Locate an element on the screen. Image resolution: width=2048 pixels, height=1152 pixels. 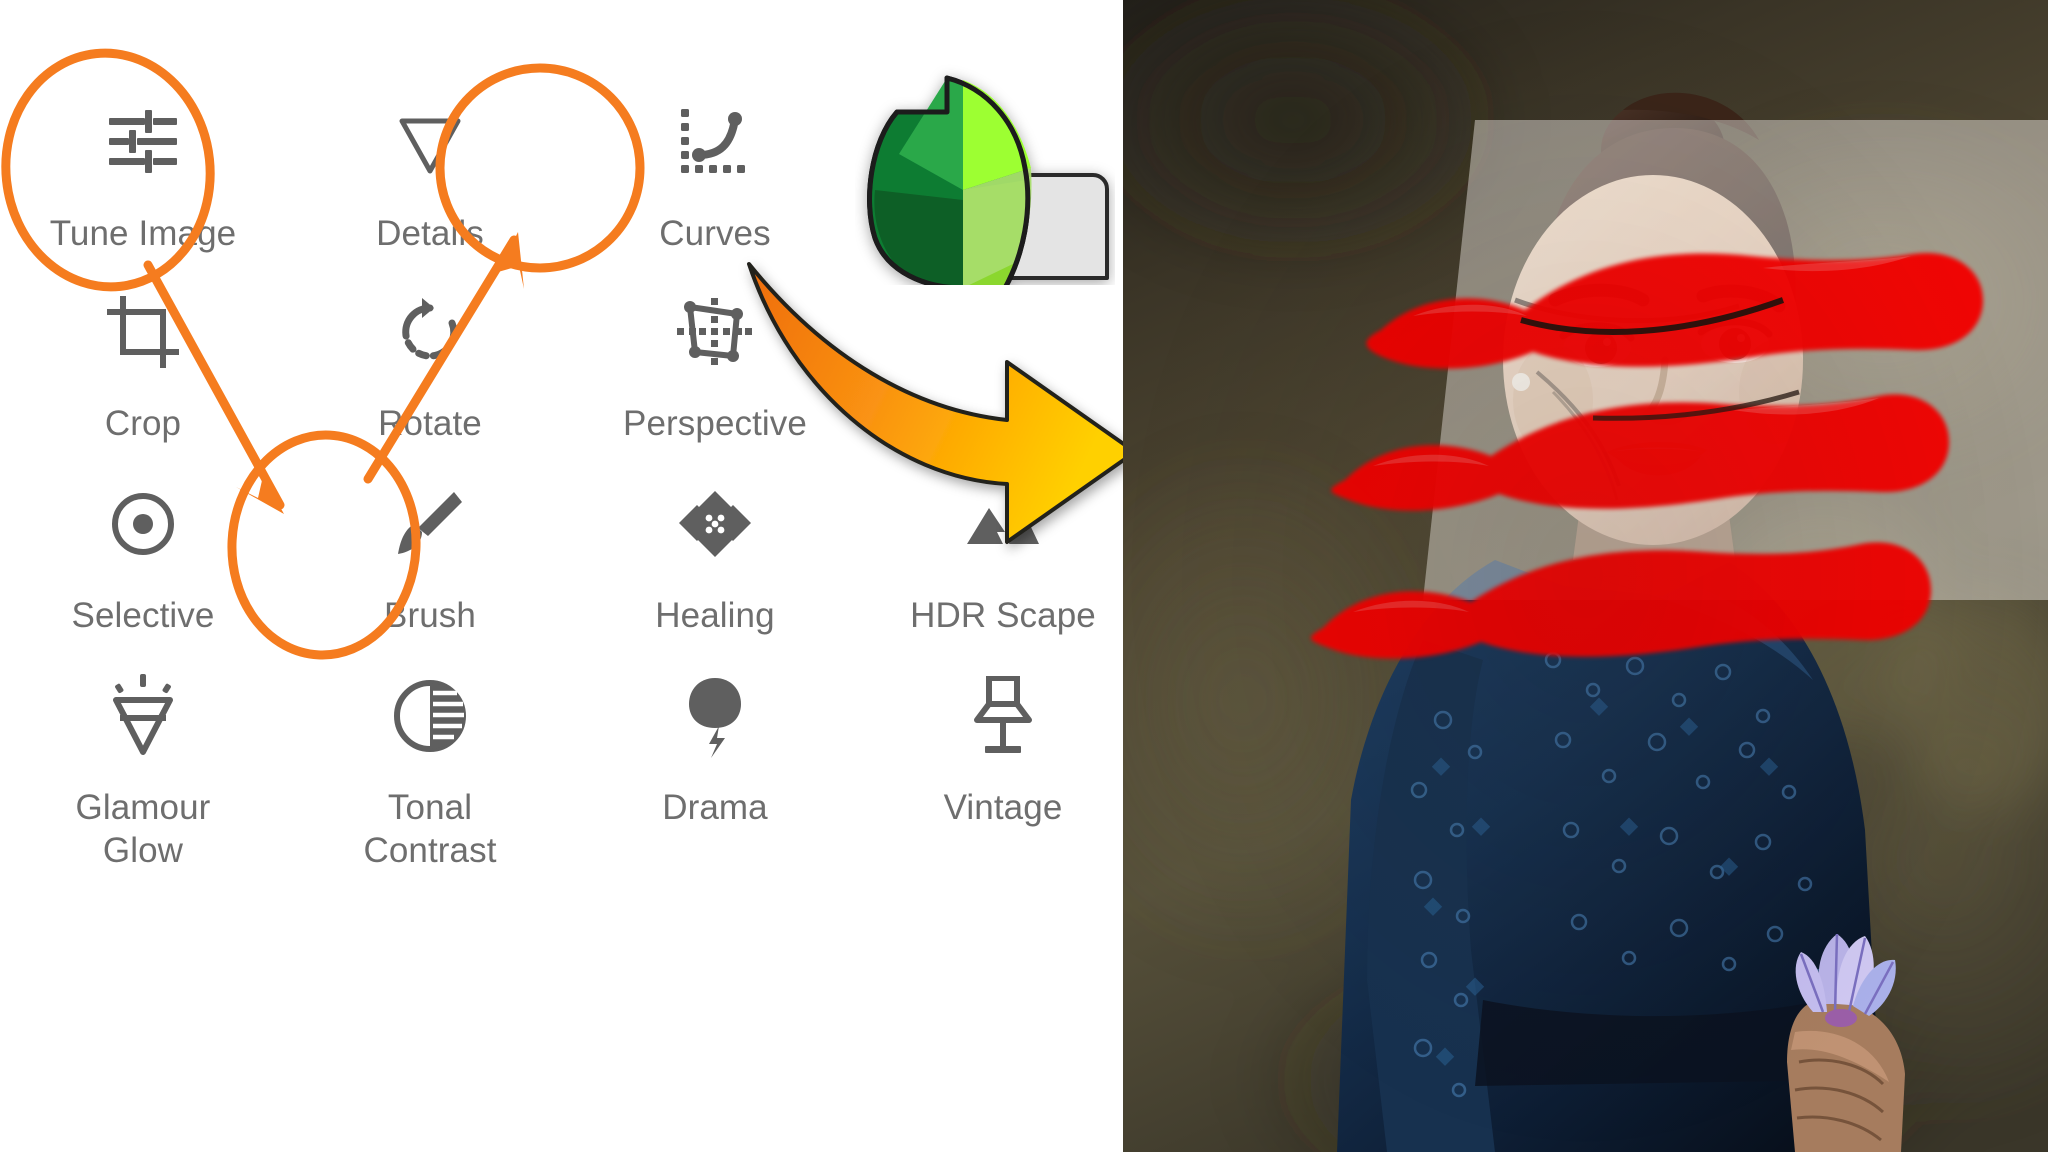
storm-cloud-icon is located at coordinates (715, 716).